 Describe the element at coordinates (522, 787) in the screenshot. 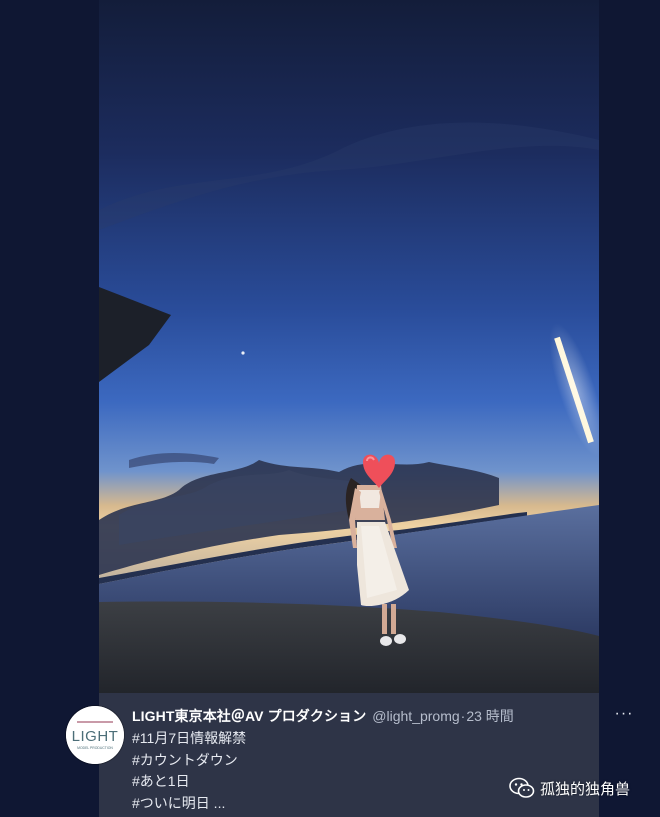

I see `wechat-icon` at that location.